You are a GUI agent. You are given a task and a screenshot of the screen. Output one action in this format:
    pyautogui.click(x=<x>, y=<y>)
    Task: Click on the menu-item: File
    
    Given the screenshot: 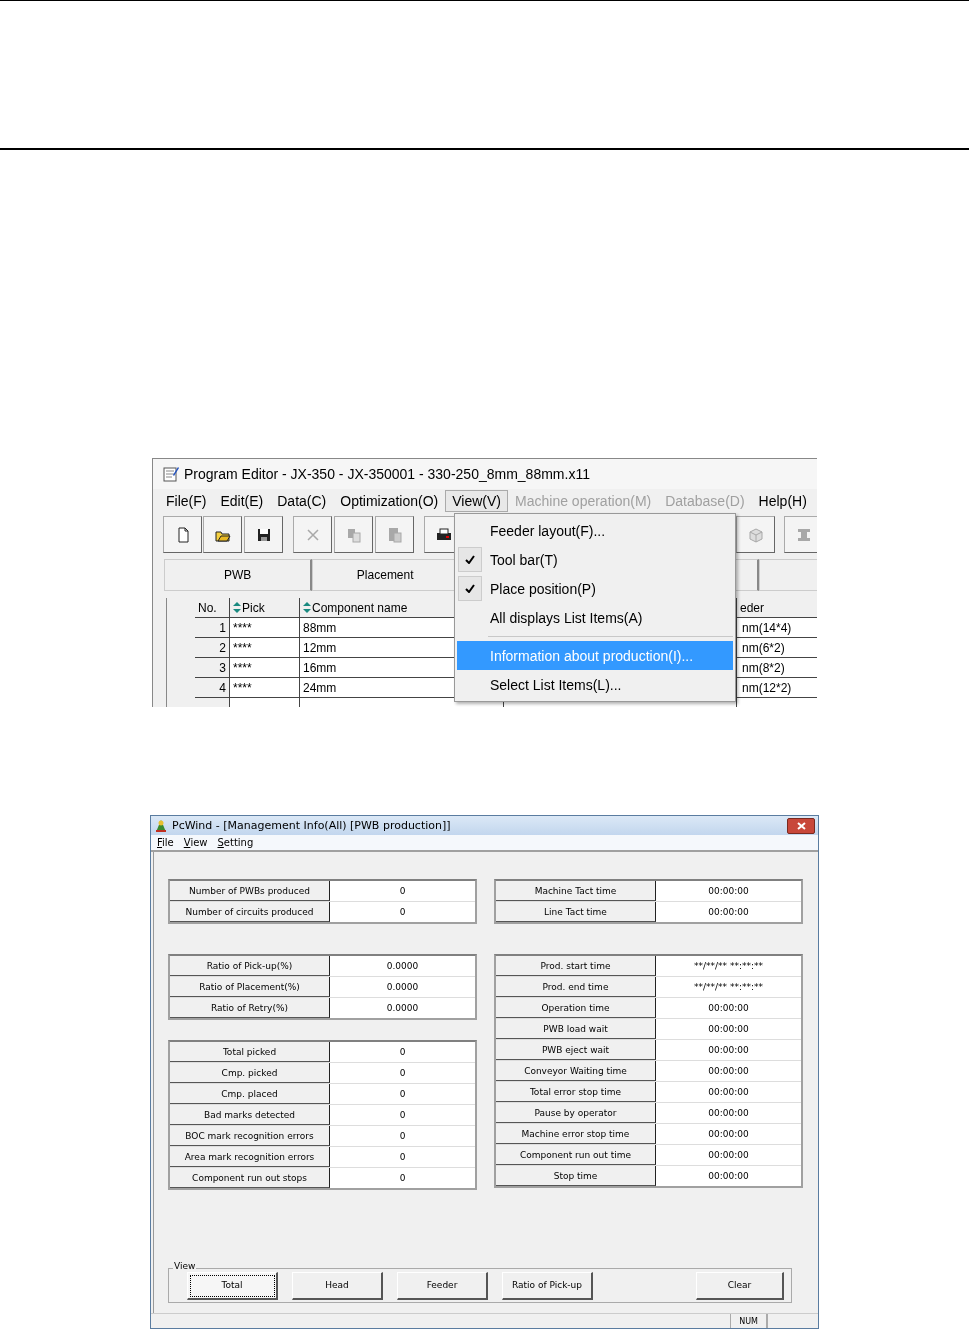 What is the action you would take?
    pyautogui.click(x=165, y=842)
    